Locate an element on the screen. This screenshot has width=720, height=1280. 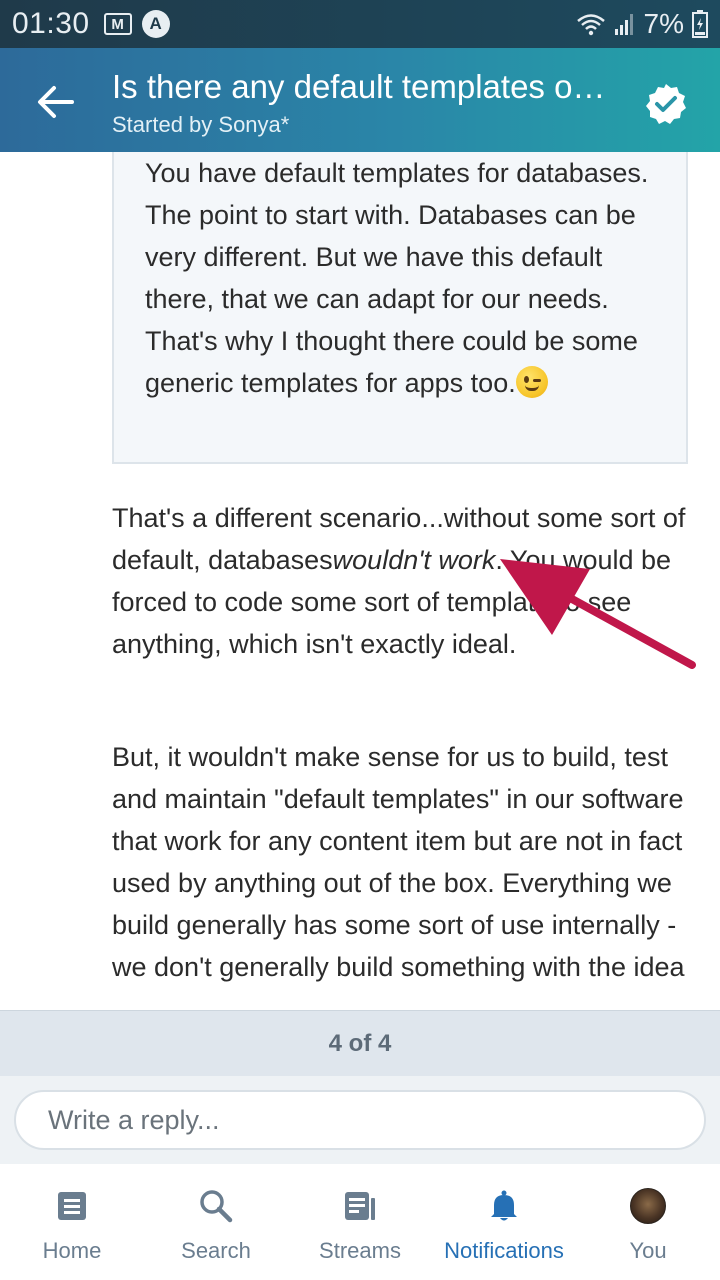
arrow-left-icon is located at coordinates (56, 102).